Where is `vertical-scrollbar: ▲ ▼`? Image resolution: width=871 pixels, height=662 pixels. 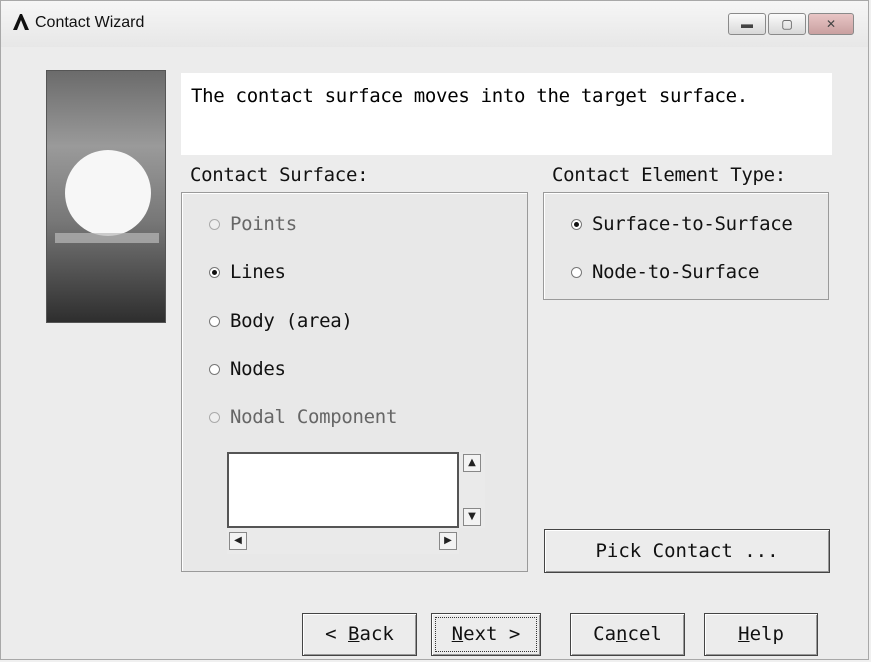
vertical-scrollbar: ▲ ▼ is located at coordinates (472, 490).